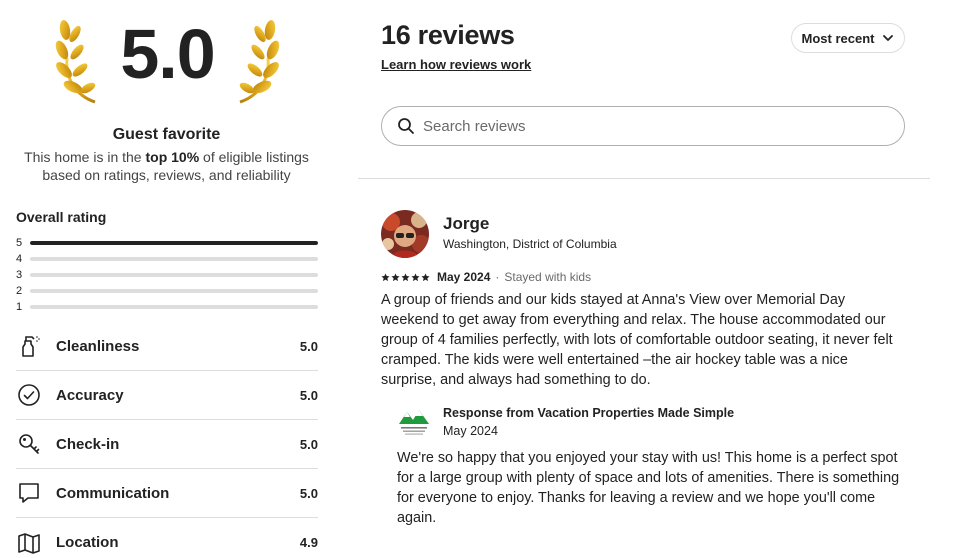 This screenshot has width=953, height=558. What do you see at coordinates (29, 346) in the screenshot?
I see `spray-bottle-icon` at bounding box center [29, 346].